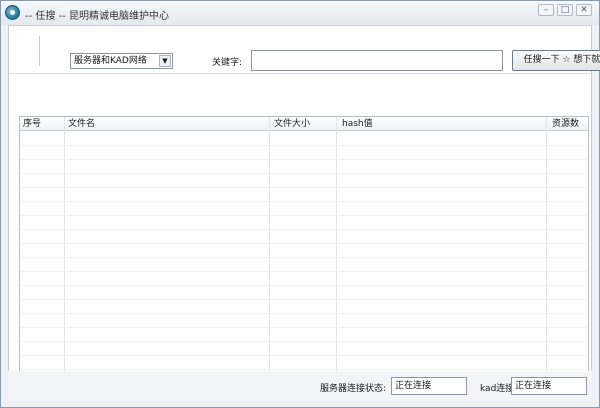 The image size is (600, 408). I want to click on column-header-filesize: 文件大小, so click(292, 124).